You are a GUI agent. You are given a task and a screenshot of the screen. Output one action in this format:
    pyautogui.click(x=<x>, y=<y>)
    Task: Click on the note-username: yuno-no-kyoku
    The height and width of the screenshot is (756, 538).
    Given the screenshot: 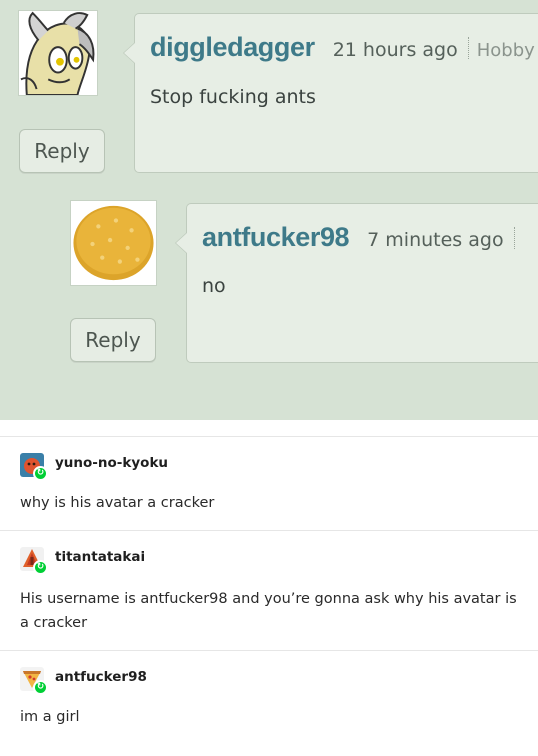 What is the action you would take?
    pyautogui.click(x=111, y=463)
    